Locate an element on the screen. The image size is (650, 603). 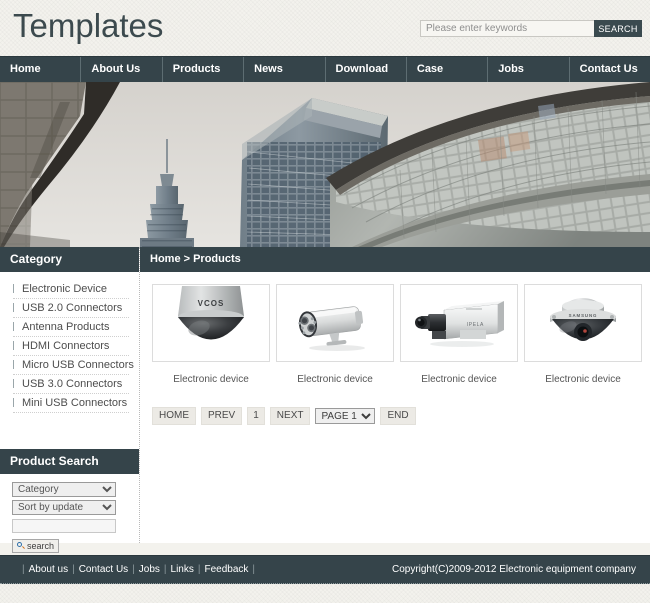
pagination-next: NEXT is located at coordinates (290, 416).